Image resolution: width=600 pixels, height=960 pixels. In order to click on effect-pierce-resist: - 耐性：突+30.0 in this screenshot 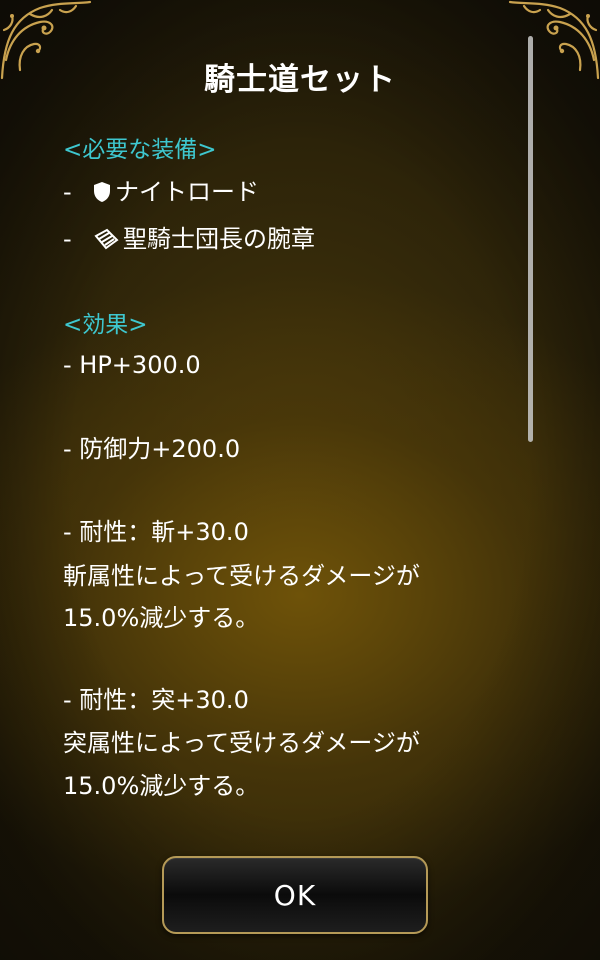, I will do `click(156, 700)`.